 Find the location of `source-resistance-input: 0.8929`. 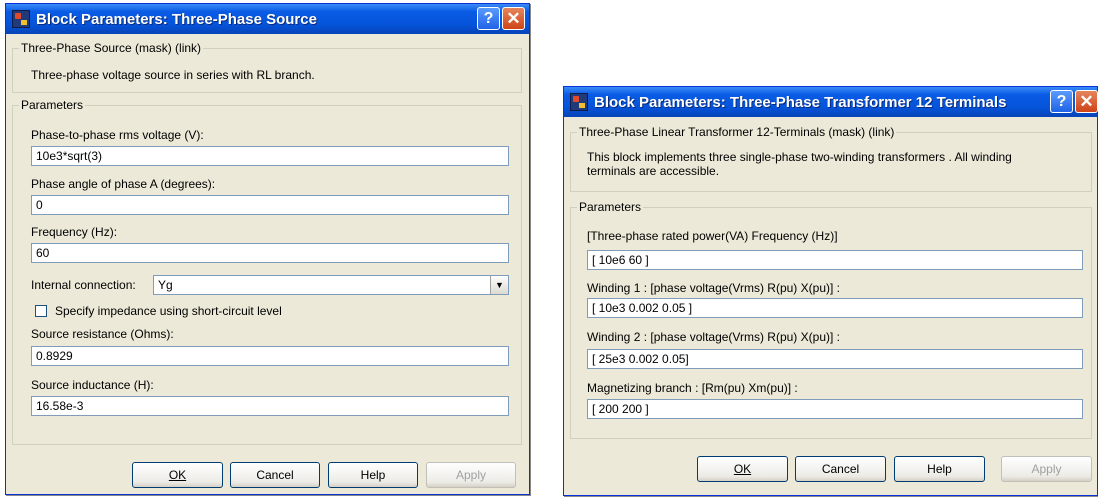

source-resistance-input: 0.8929 is located at coordinates (270, 356).